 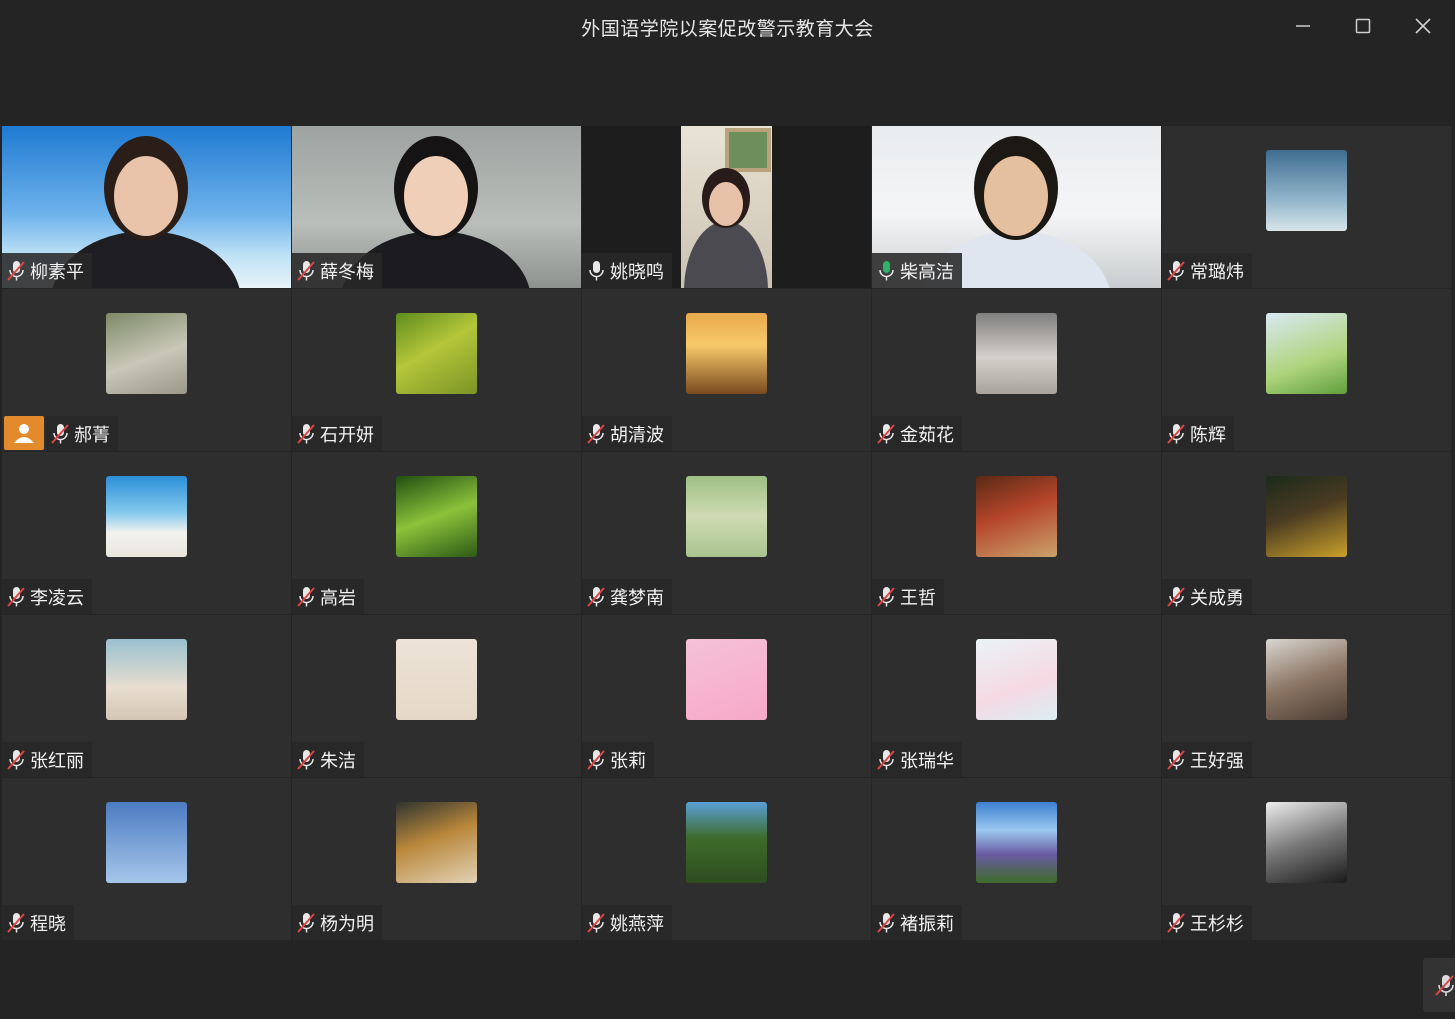 I want to click on close-icon, so click(x=1423, y=26).